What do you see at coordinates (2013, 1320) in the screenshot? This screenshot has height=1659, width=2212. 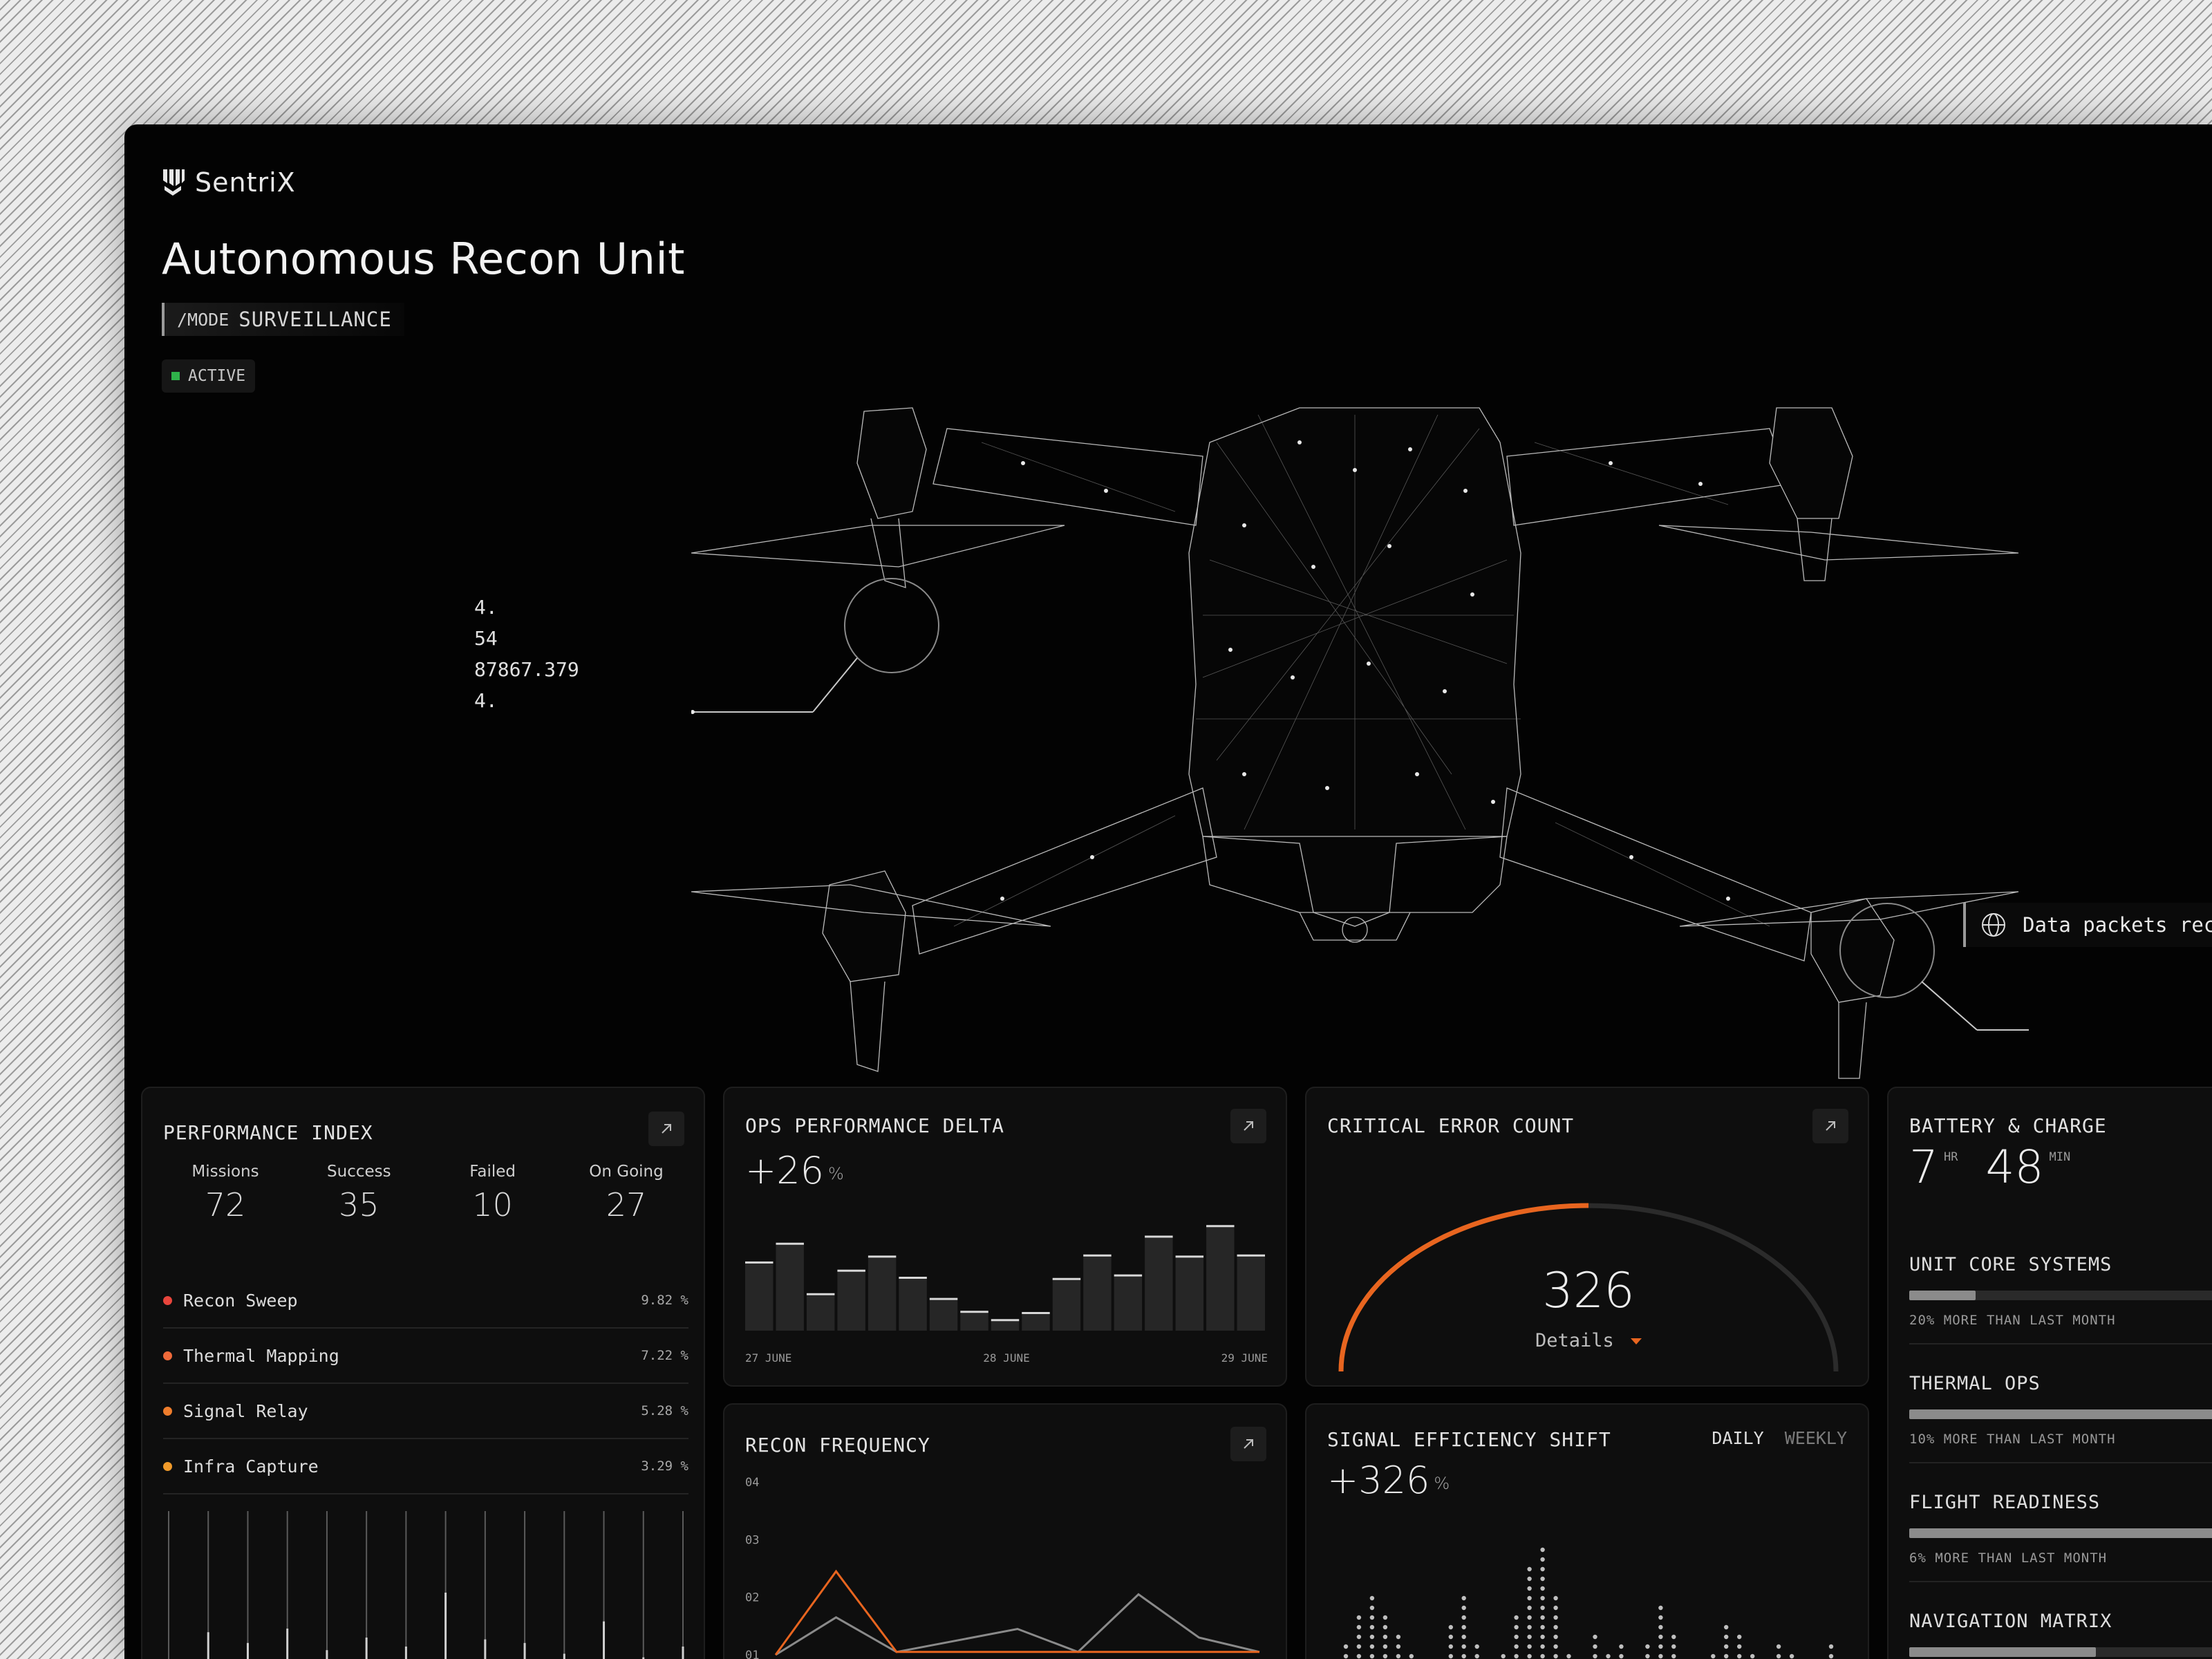 I see `system-note: 20% MORE THAN LAST MONTH` at bounding box center [2013, 1320].